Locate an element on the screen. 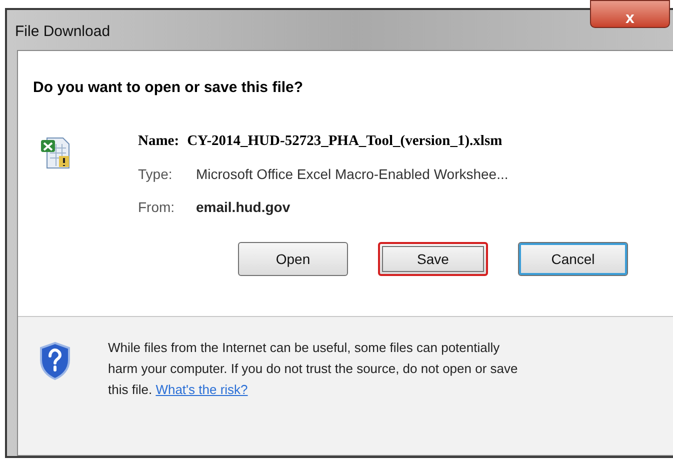  type-label: Type: is located at coordinates (156, 174).